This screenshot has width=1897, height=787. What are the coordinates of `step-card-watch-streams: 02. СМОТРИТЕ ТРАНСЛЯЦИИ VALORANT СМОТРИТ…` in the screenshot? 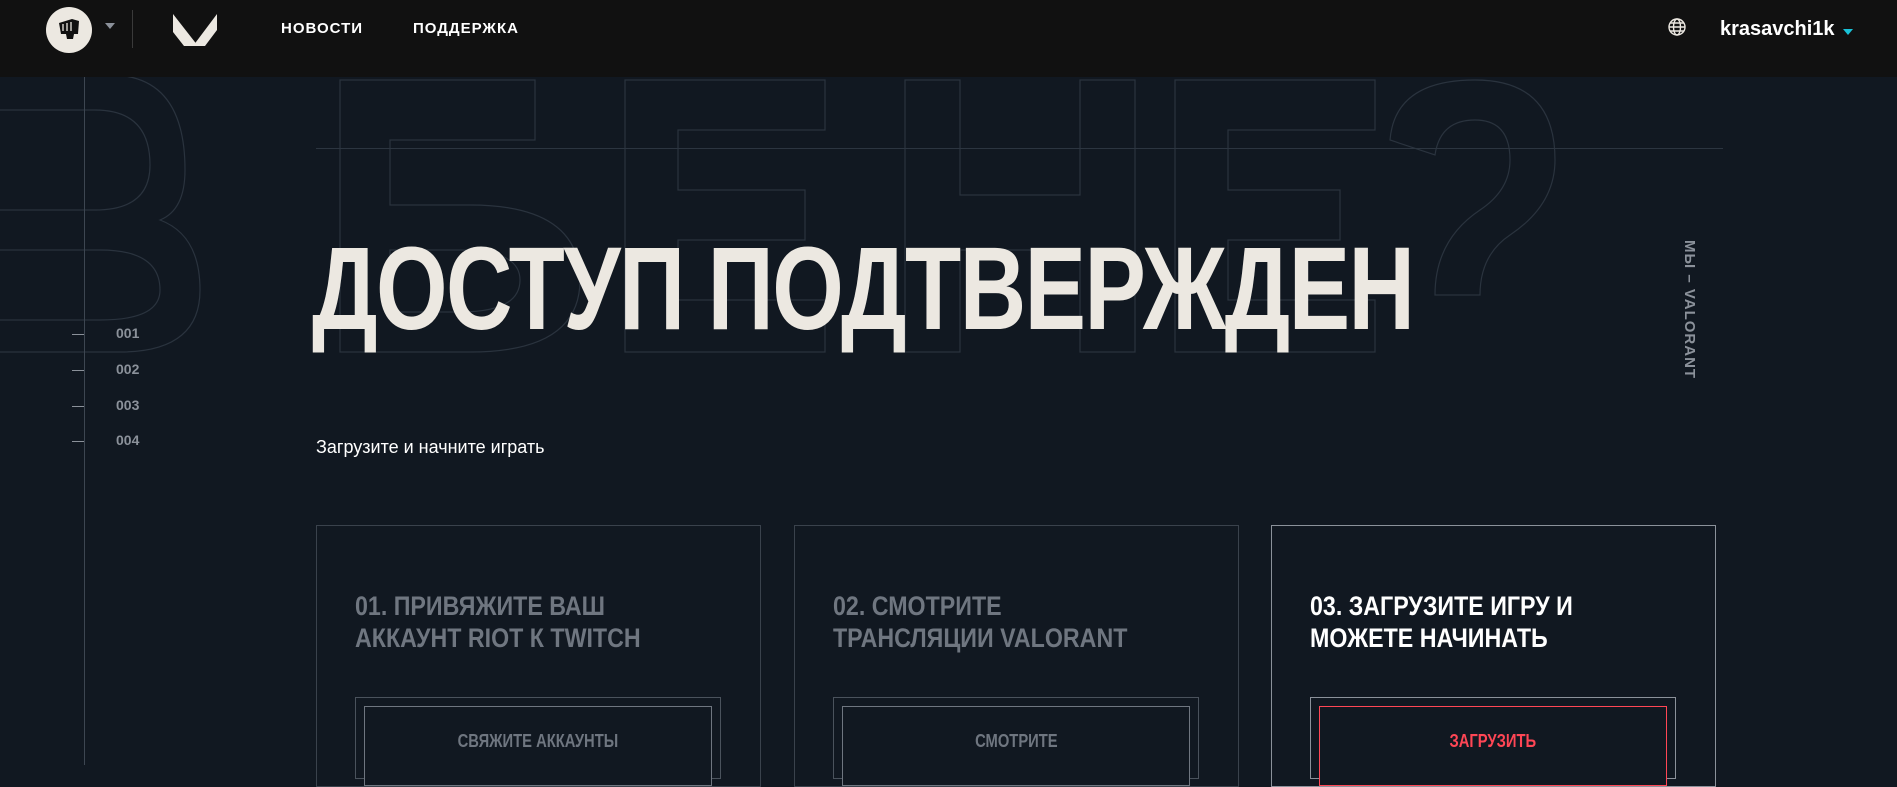 It's located at (1016, 656).